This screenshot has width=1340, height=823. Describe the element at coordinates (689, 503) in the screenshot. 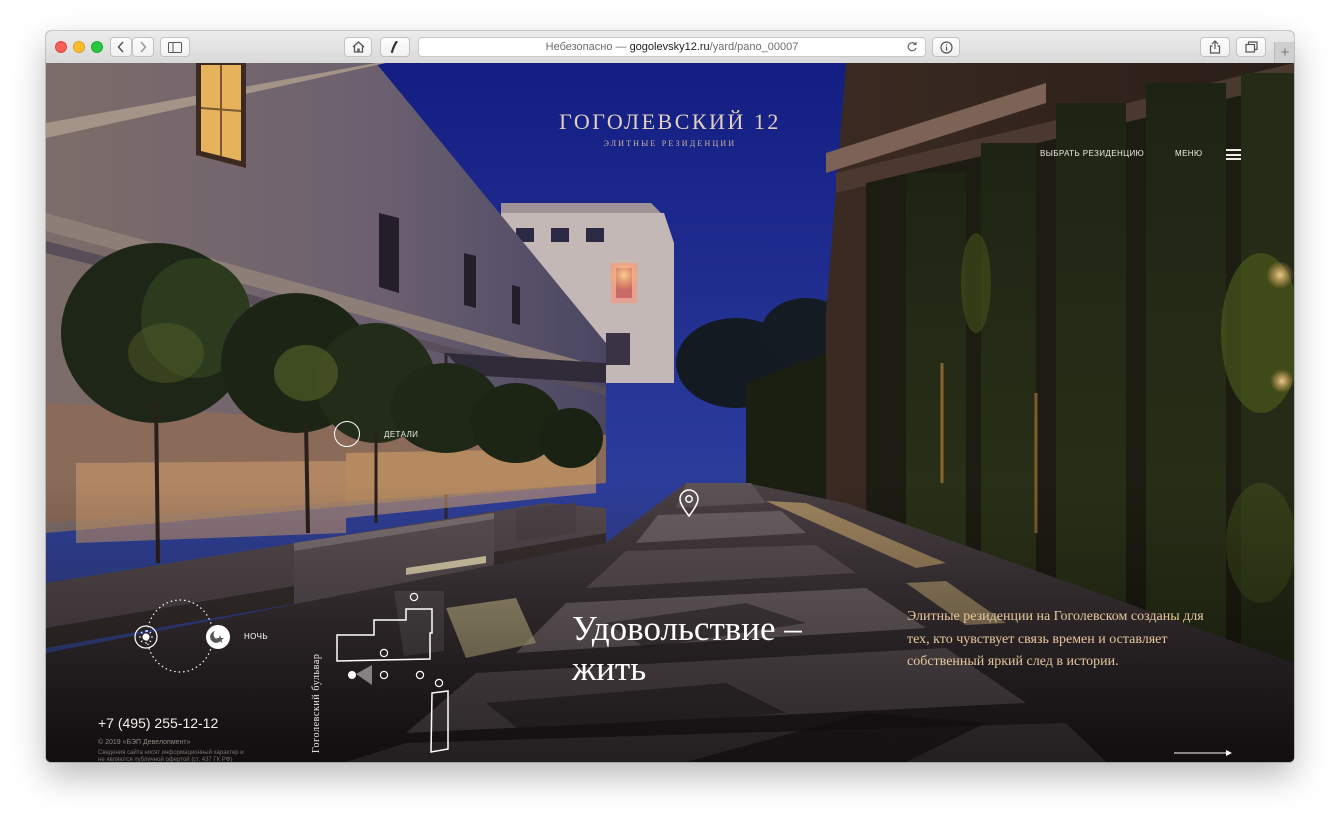

I see `map-pin-icon` at that location.